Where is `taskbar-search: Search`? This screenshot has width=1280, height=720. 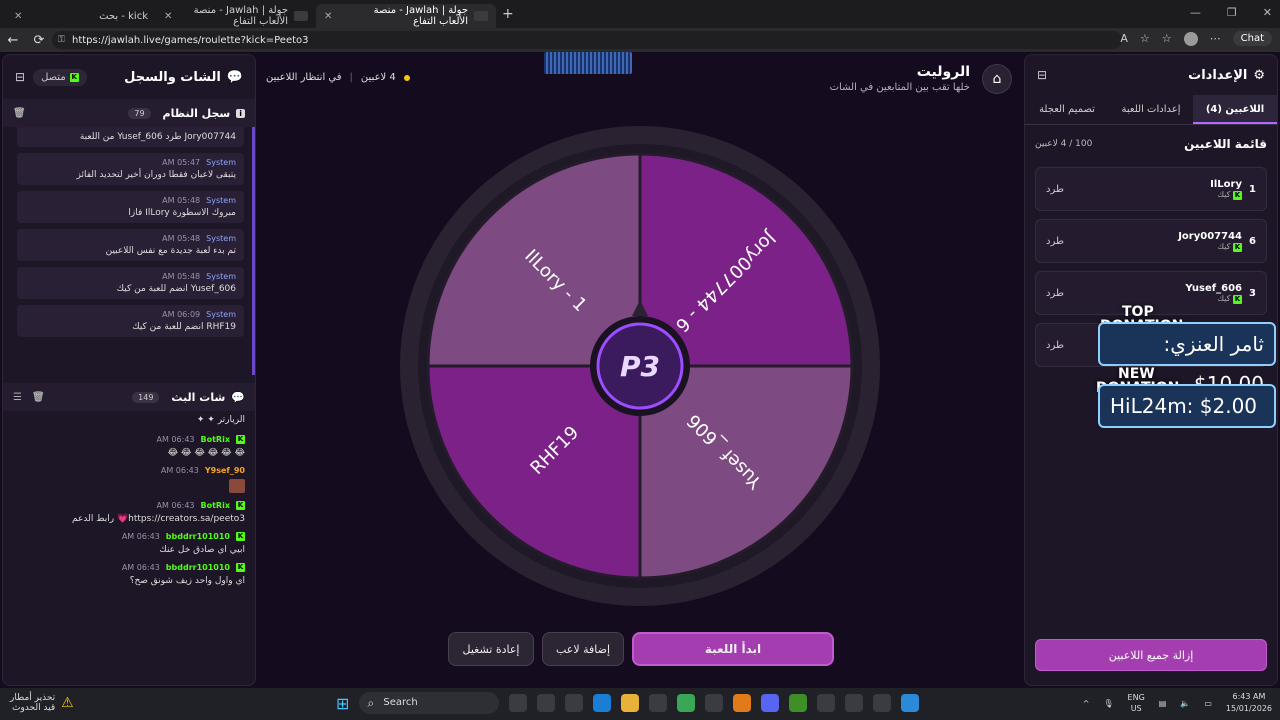
taskbar-search: Search is located at coordinates (429, 703).